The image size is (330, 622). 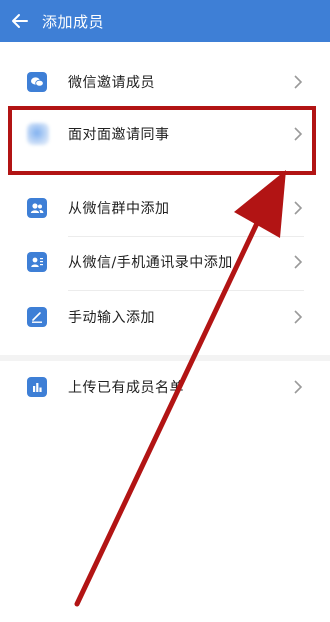 What do you see at coordinates (37, 387) in the screenshot?
I see `chart-file-icon` at bounding box center [37, 387].